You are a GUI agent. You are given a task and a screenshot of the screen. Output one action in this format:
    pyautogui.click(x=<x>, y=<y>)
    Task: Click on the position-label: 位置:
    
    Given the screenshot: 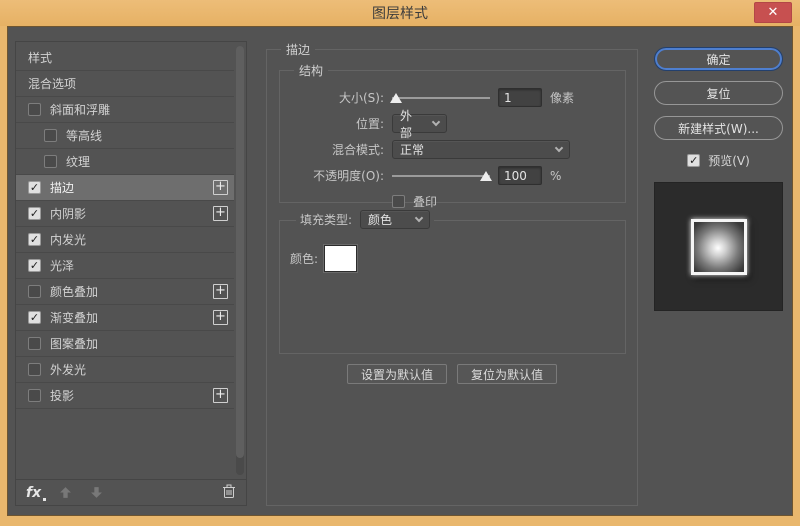 What is the action you would take?
    pyautogui.click(x=369, y=124)
    